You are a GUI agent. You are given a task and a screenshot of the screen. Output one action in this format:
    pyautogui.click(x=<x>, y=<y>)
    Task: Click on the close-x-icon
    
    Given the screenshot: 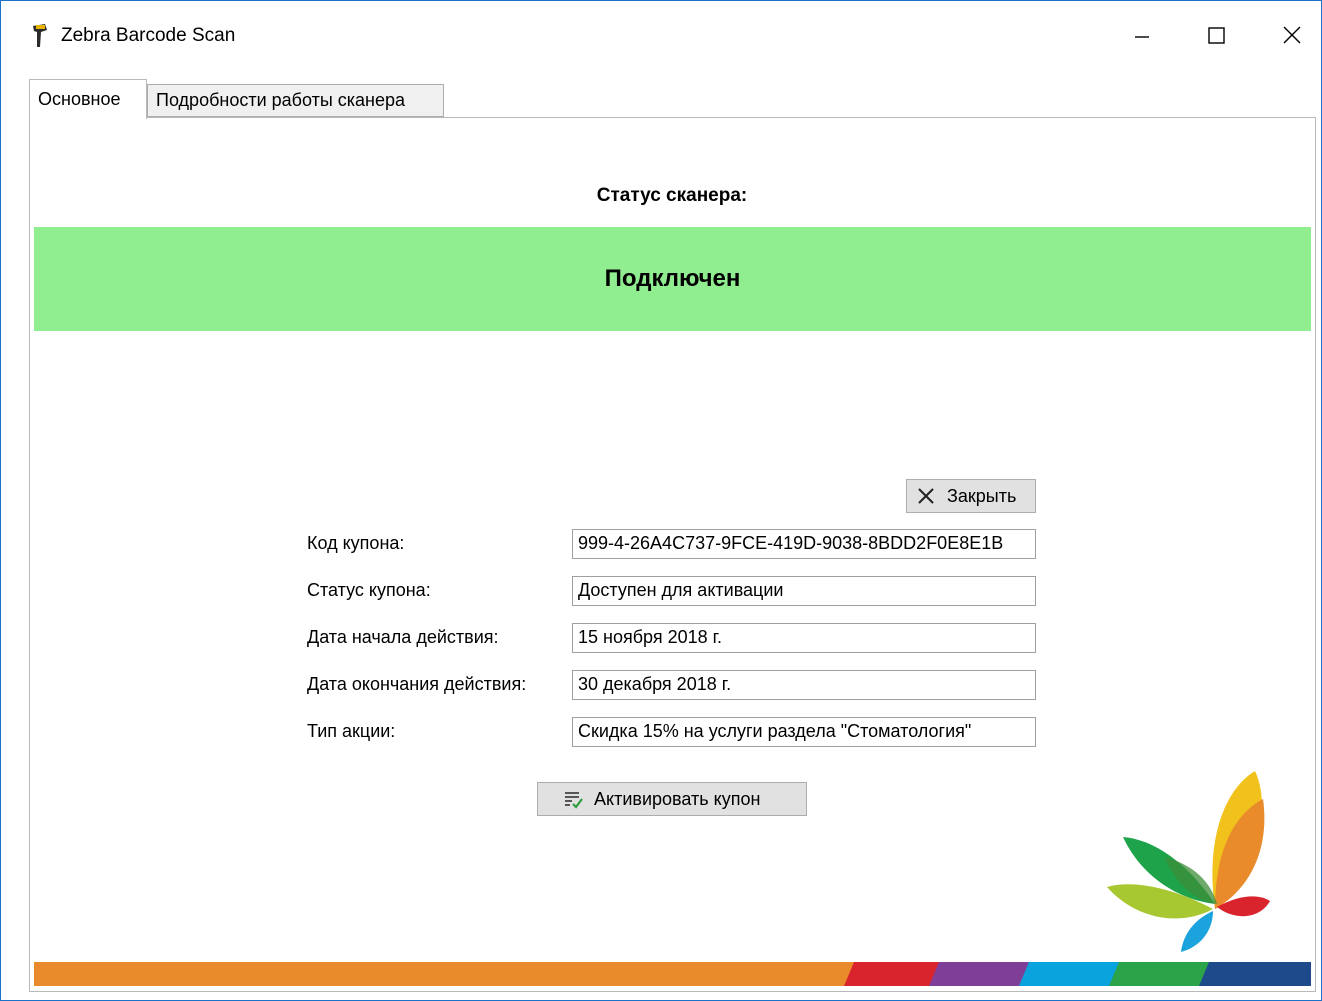 What is the action you would take?
    pyautogui.click(x=926, y=496)
    